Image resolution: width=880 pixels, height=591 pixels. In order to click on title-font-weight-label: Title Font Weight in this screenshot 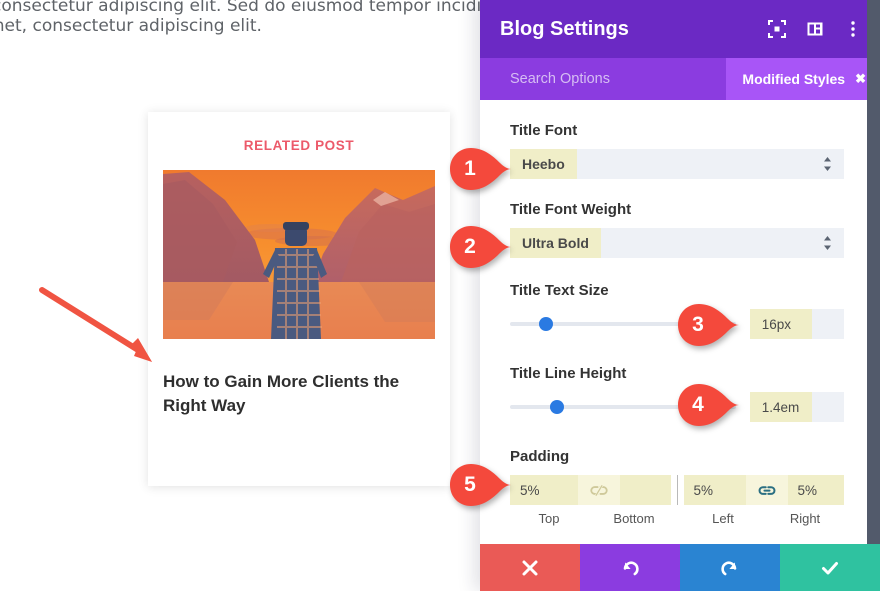, I will do `click(571, 209)`.